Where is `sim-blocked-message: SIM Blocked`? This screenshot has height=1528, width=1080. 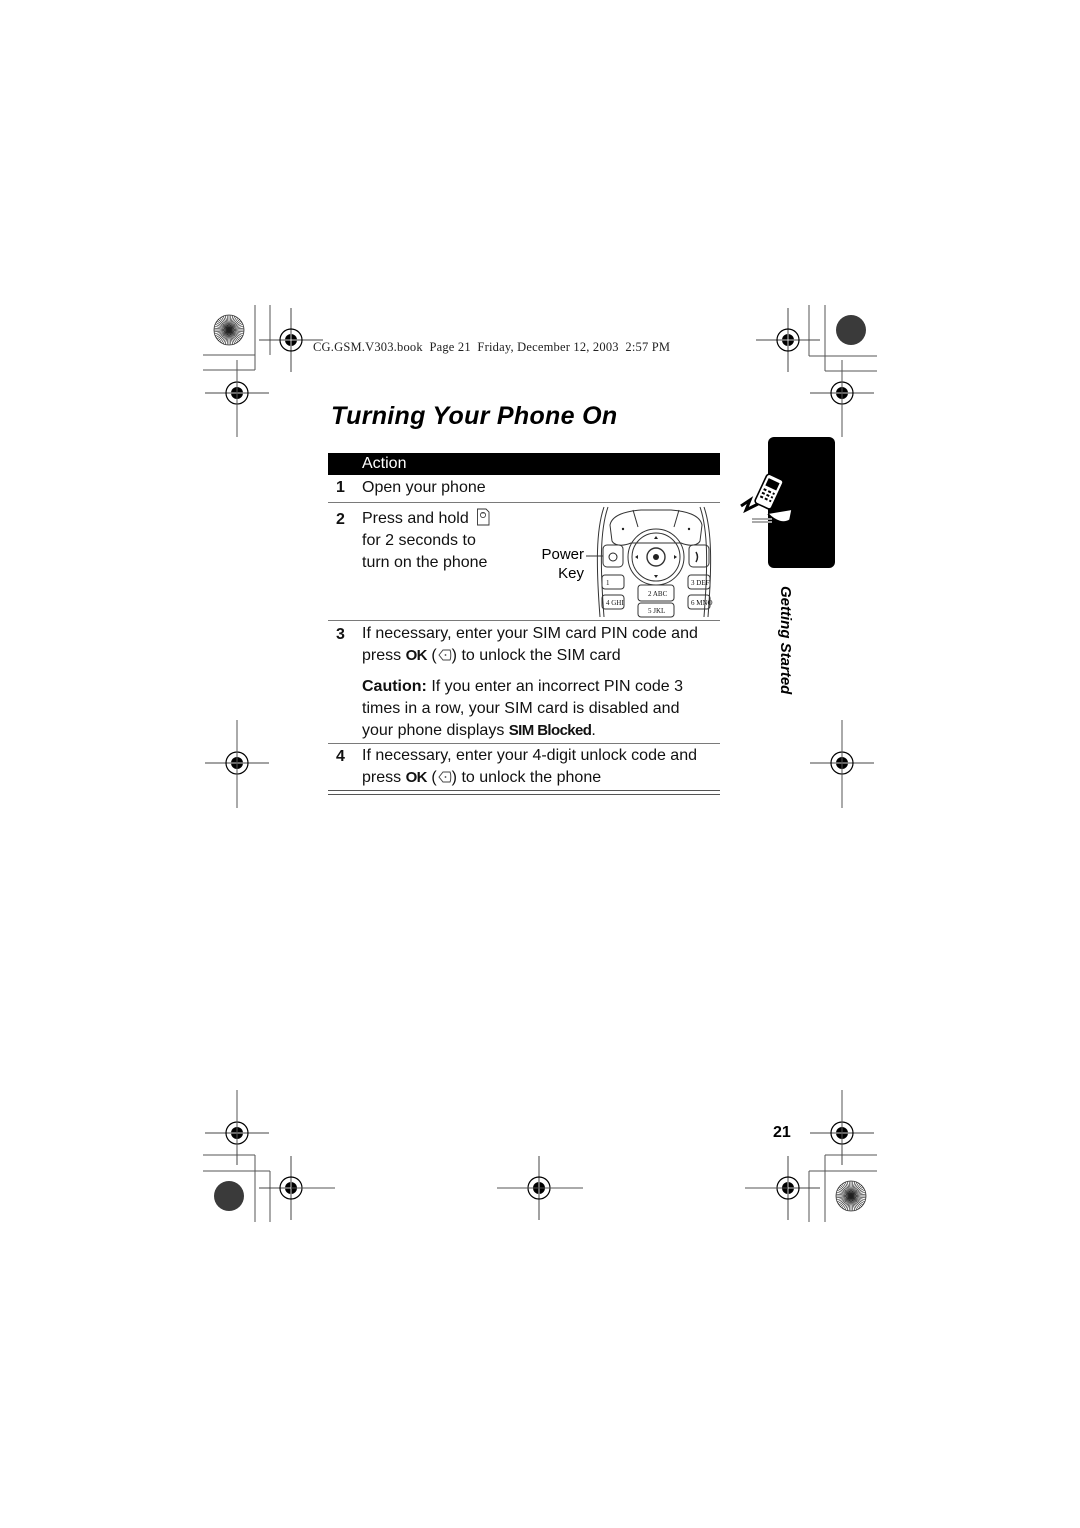
sim-blocked-message: SIM Blocked is located at coordinates (550, 730).